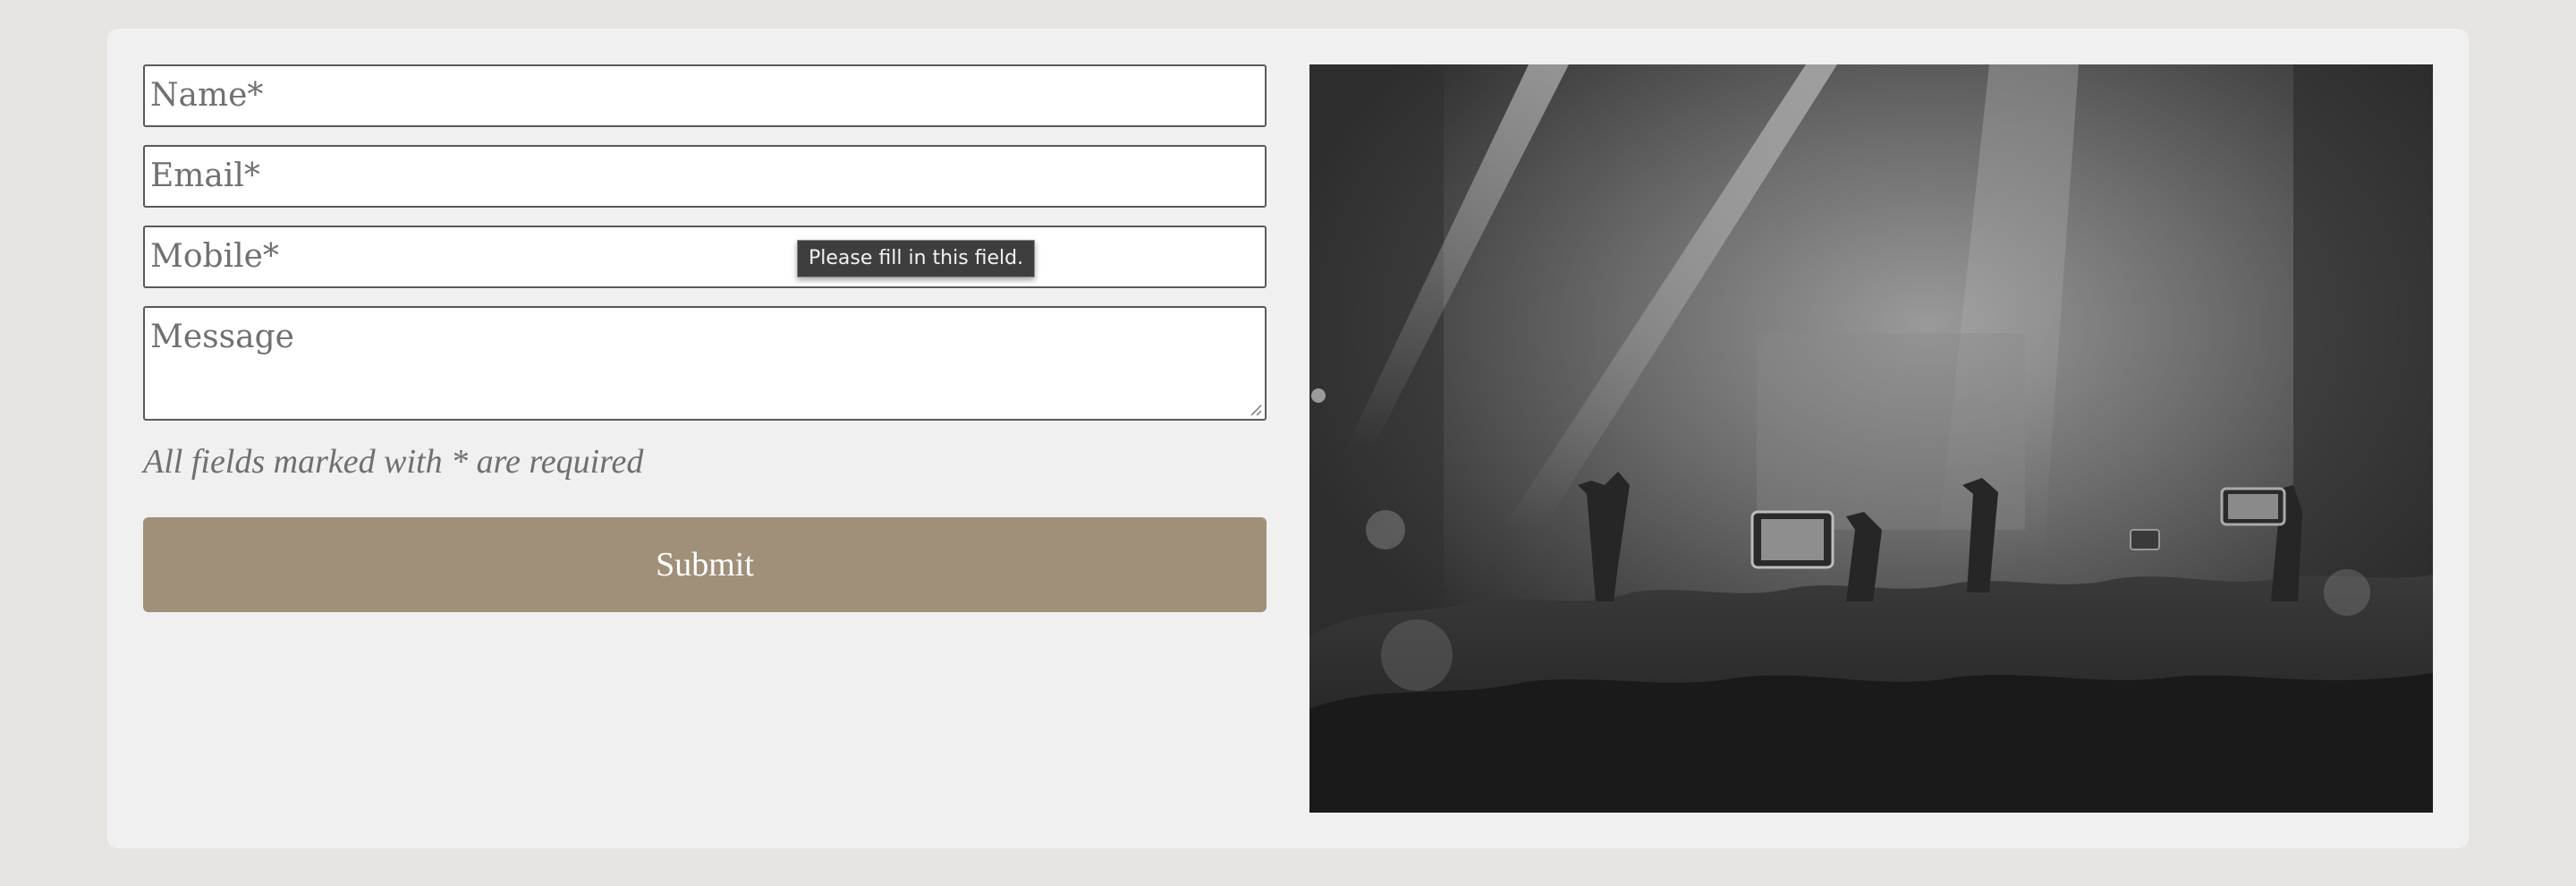 This screenshot has width=2576, height=886. I want to click on mobile-field: Mobile*, so click(705, 257).